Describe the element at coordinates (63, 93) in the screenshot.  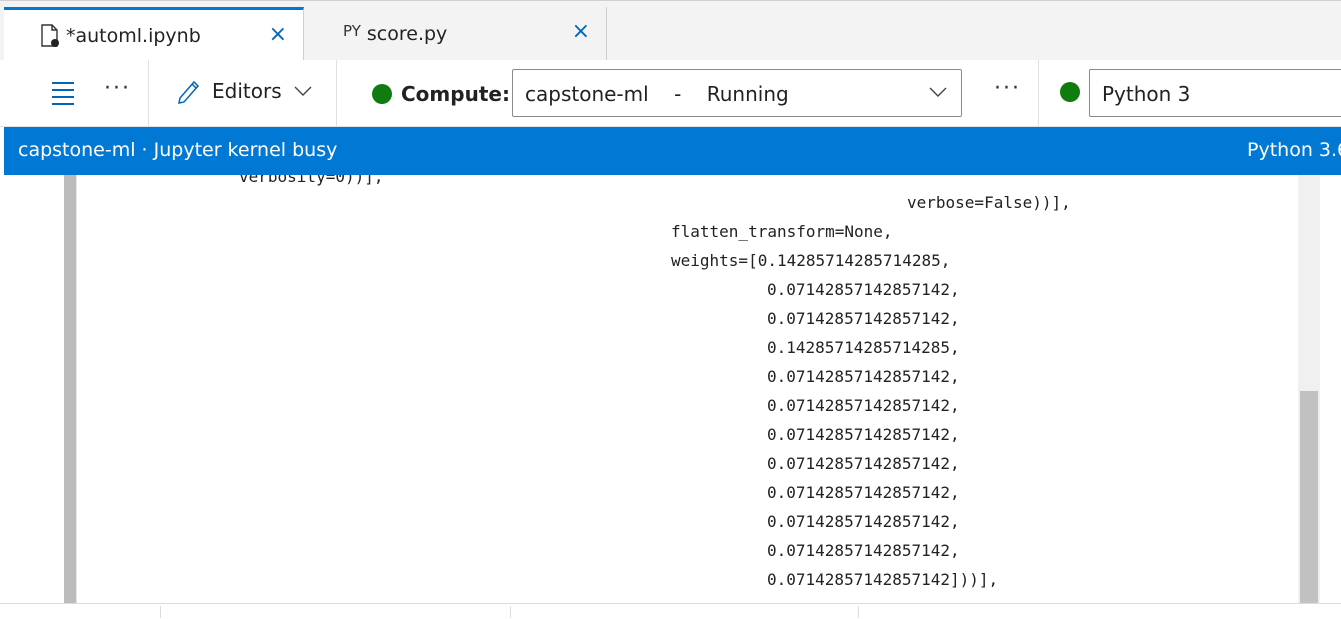
I see `menu-icon` at that location.